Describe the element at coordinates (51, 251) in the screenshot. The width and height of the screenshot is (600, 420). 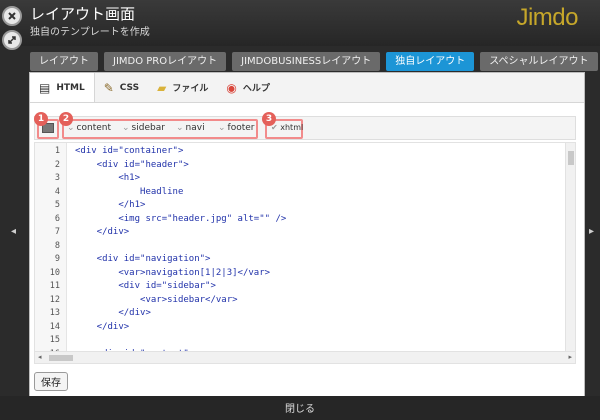
I see `line-number-gutter: 12345678910111213141516` at that location.